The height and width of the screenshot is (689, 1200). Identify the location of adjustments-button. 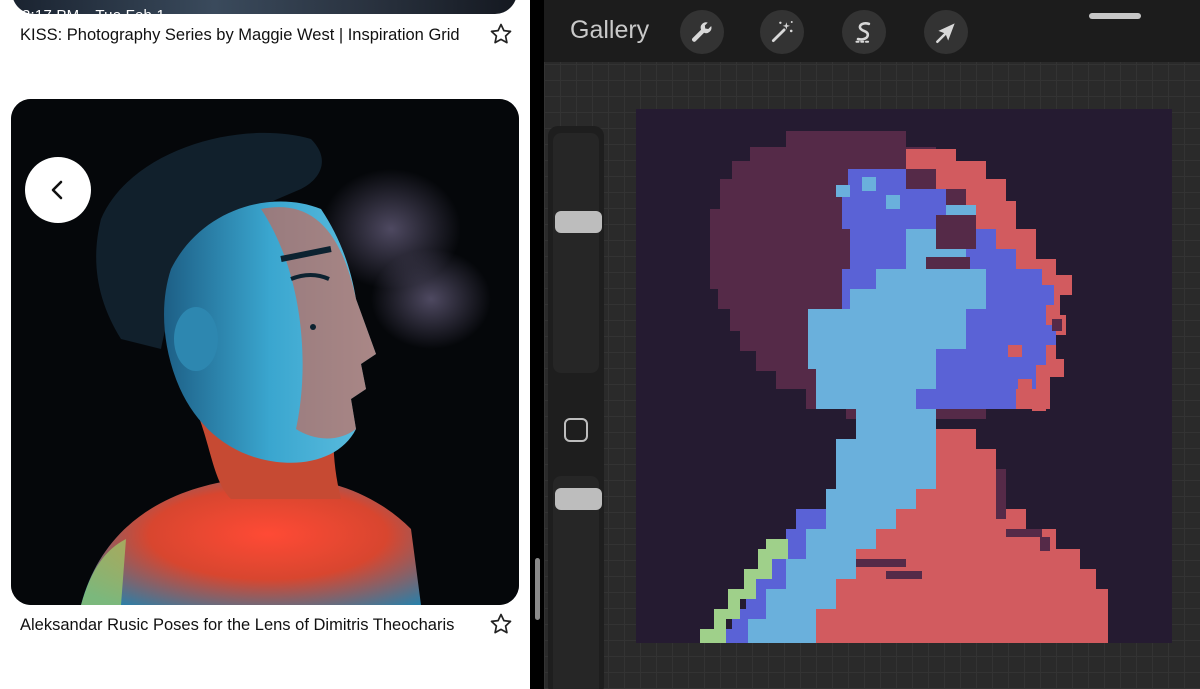
(782, 32).